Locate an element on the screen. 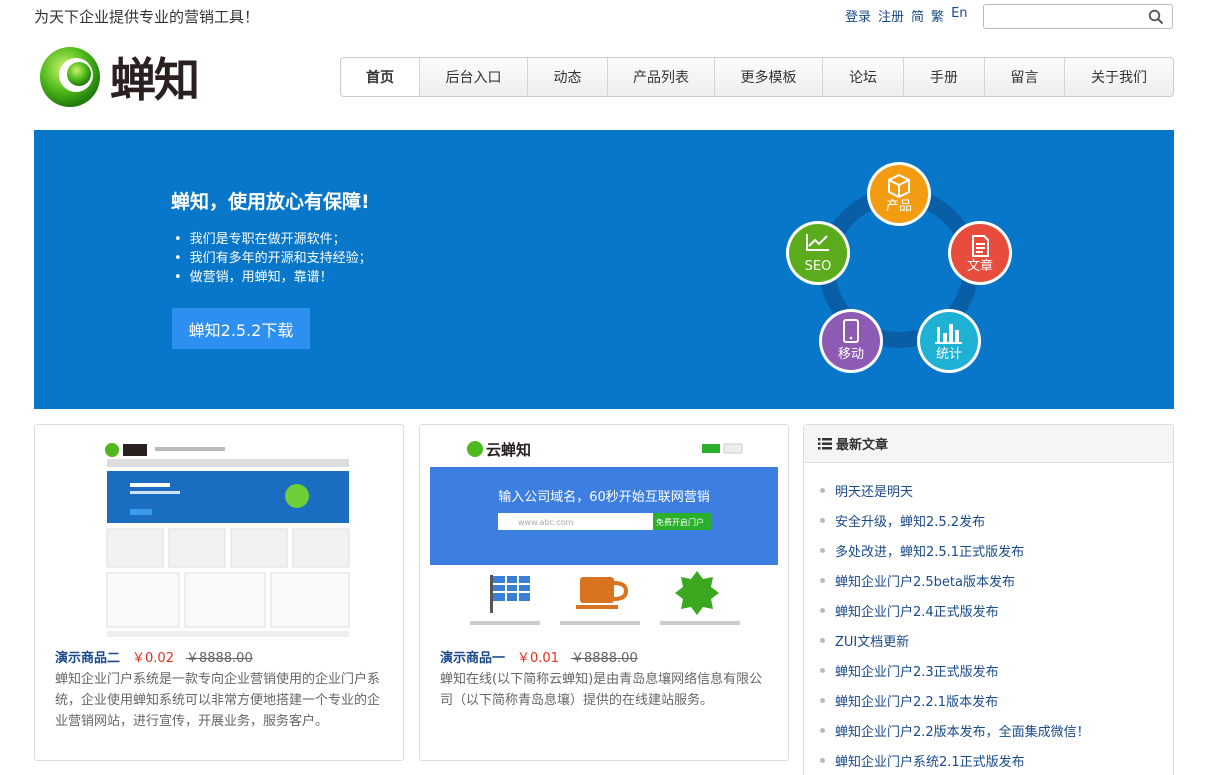 The height and width of the screenshot is (775, 1208). feature-stats: 统计 is located at coordinates (949, 341).